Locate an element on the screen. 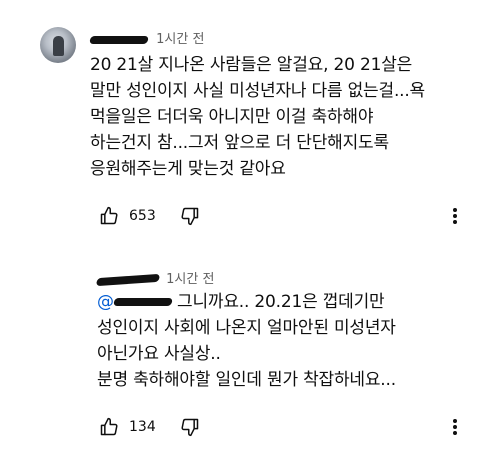 This screenshot has height=462, width=480. avatar-figure is located at coordinates (58, 46).